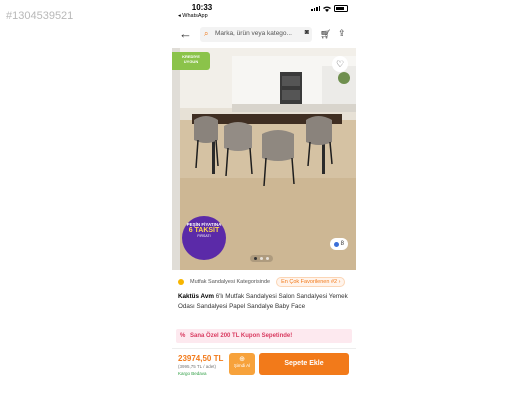 This screenshot has height=396, width=528. I want to click on coupon-icon: %, so click(183, 336).